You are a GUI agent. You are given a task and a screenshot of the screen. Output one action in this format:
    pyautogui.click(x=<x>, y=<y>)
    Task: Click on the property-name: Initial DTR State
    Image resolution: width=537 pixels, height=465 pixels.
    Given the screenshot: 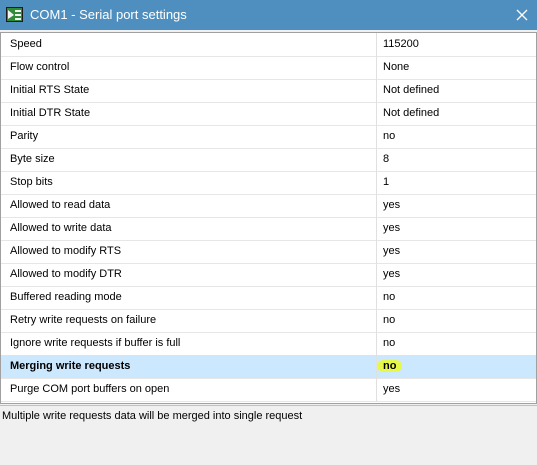 What is the action you would take?
    pyautogui.click(x=189, y=113)
    